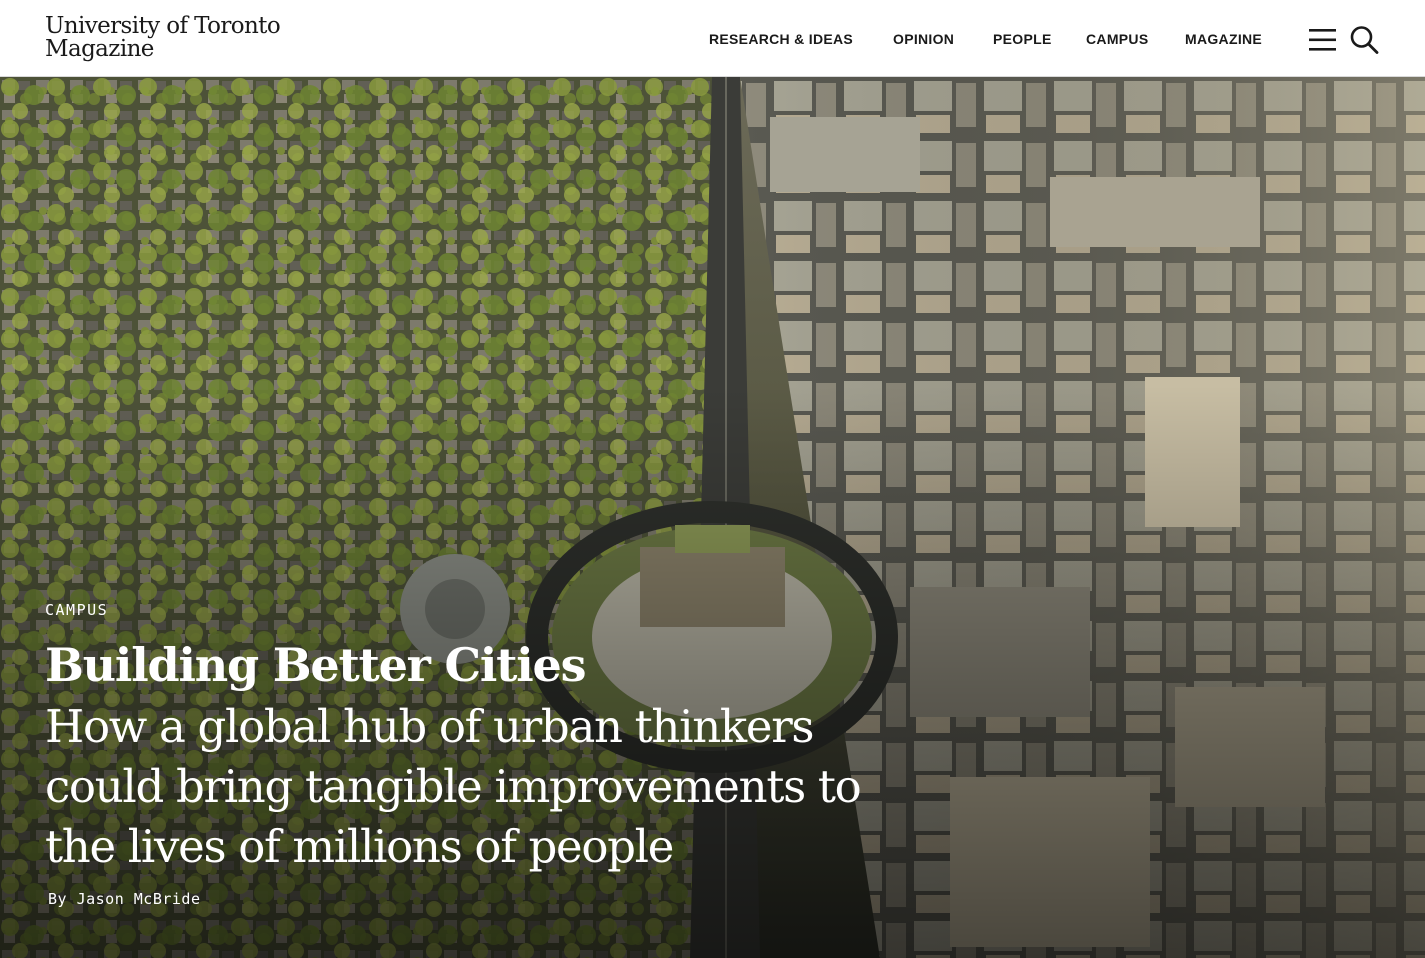 This screenshot has width=1425, height=958. What do you see at coordinates (1223, 39) in the screenshot?
I see `nav-item-magazine: MAGAZINE` at bounding box center [1223, 39].